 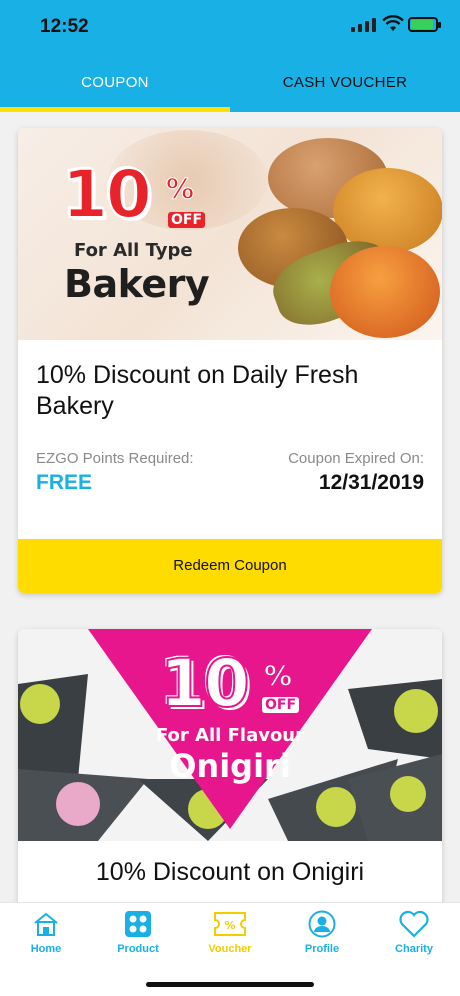 I want to click on coupon-tabs: COUPON CASH VOUCHER, so click(x=230, y=86).